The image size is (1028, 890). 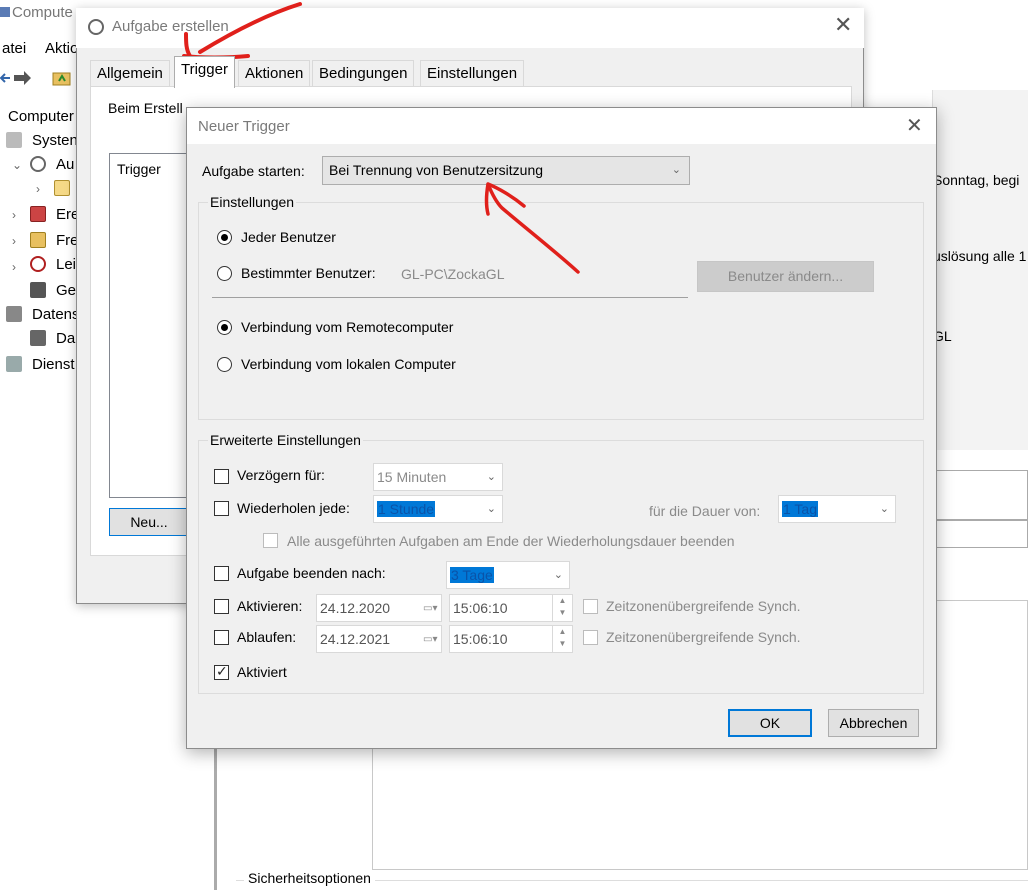 I want to click on cancel-button: Abbrechen, so click(x=873, y=723).